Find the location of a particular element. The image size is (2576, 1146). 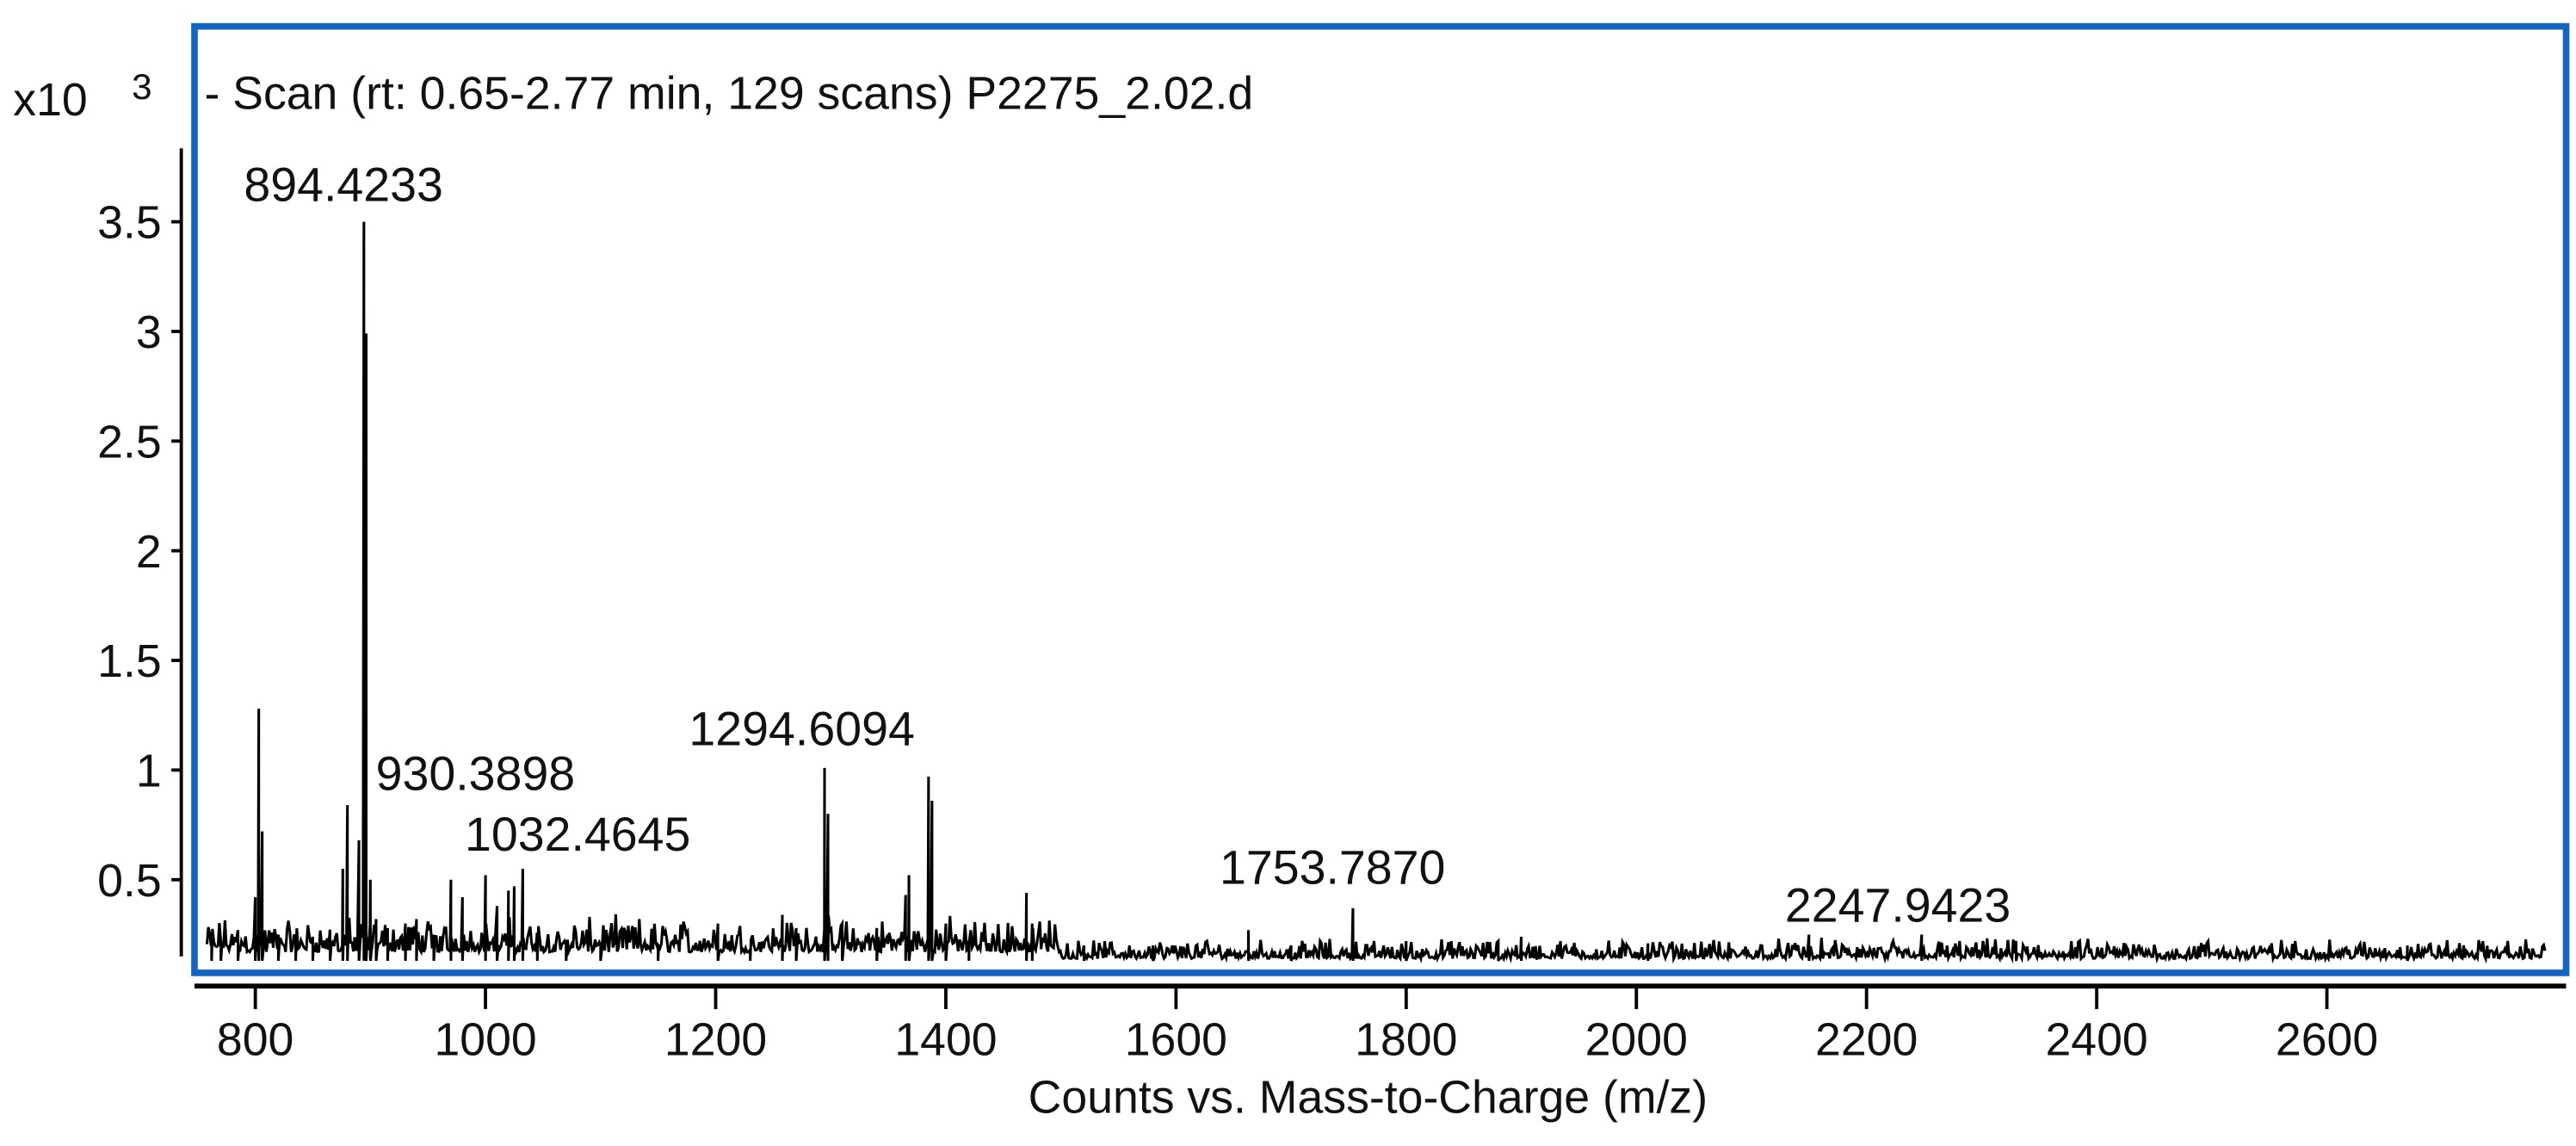

x-tick-label: 1200 is located at coordinates (715, 1040).